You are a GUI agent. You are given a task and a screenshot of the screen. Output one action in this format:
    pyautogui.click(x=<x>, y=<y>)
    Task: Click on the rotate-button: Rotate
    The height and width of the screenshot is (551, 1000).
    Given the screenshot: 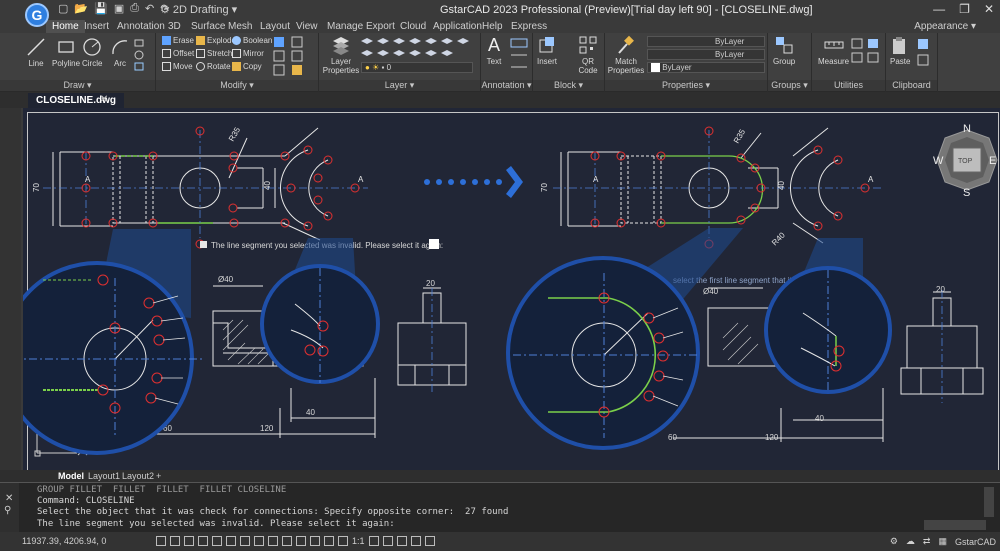 What is the action you would take?
    pyautogui.click(x=213, y=66)
    